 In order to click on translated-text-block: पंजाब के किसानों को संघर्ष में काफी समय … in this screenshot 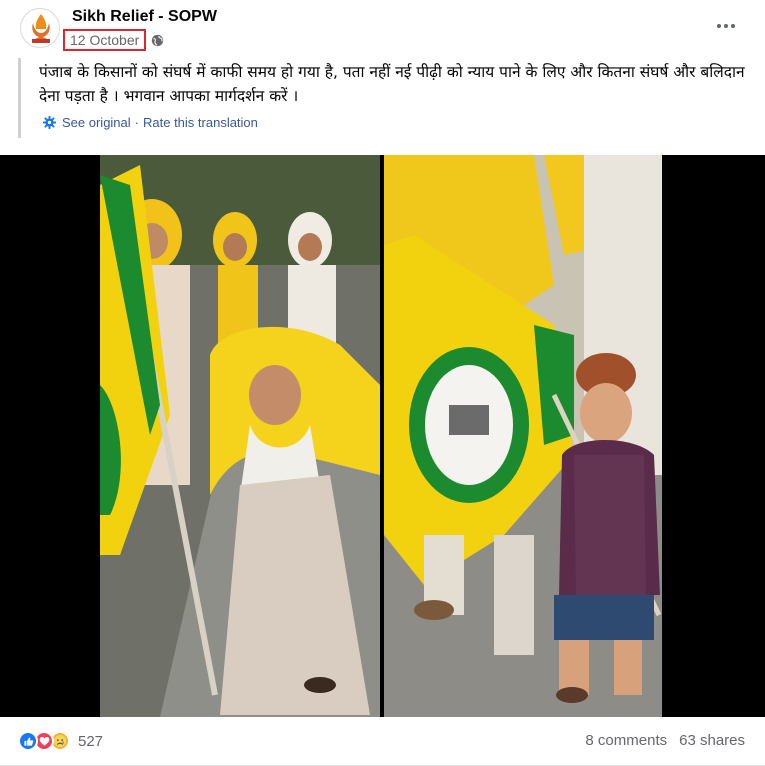, I will do `click(383, 98)`.